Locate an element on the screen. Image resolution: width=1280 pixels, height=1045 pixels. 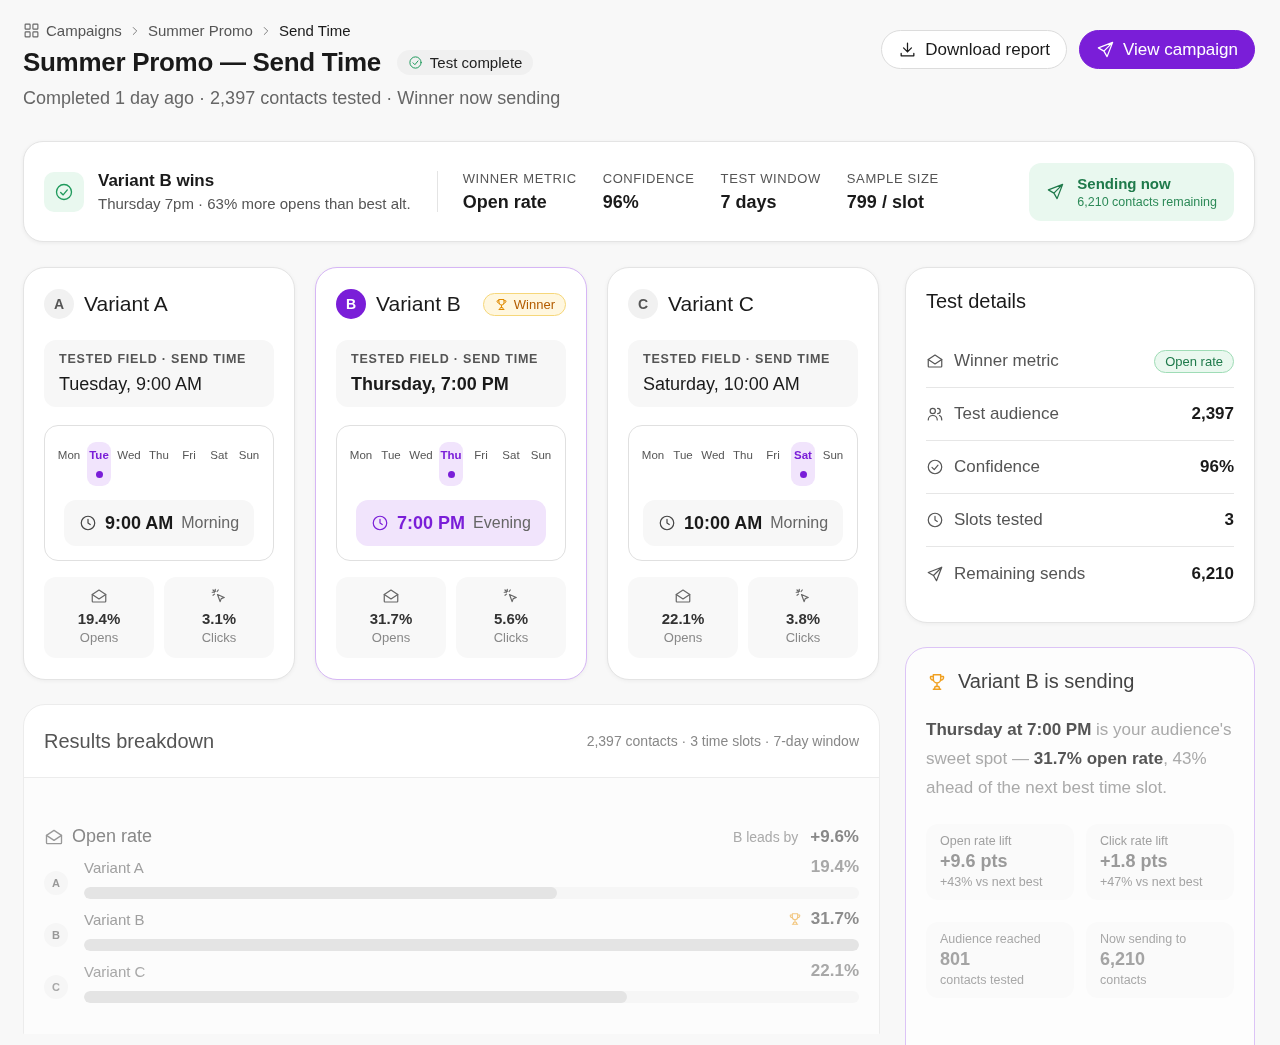
metric-pill: Open rate is located at coordinates (1194, 361).